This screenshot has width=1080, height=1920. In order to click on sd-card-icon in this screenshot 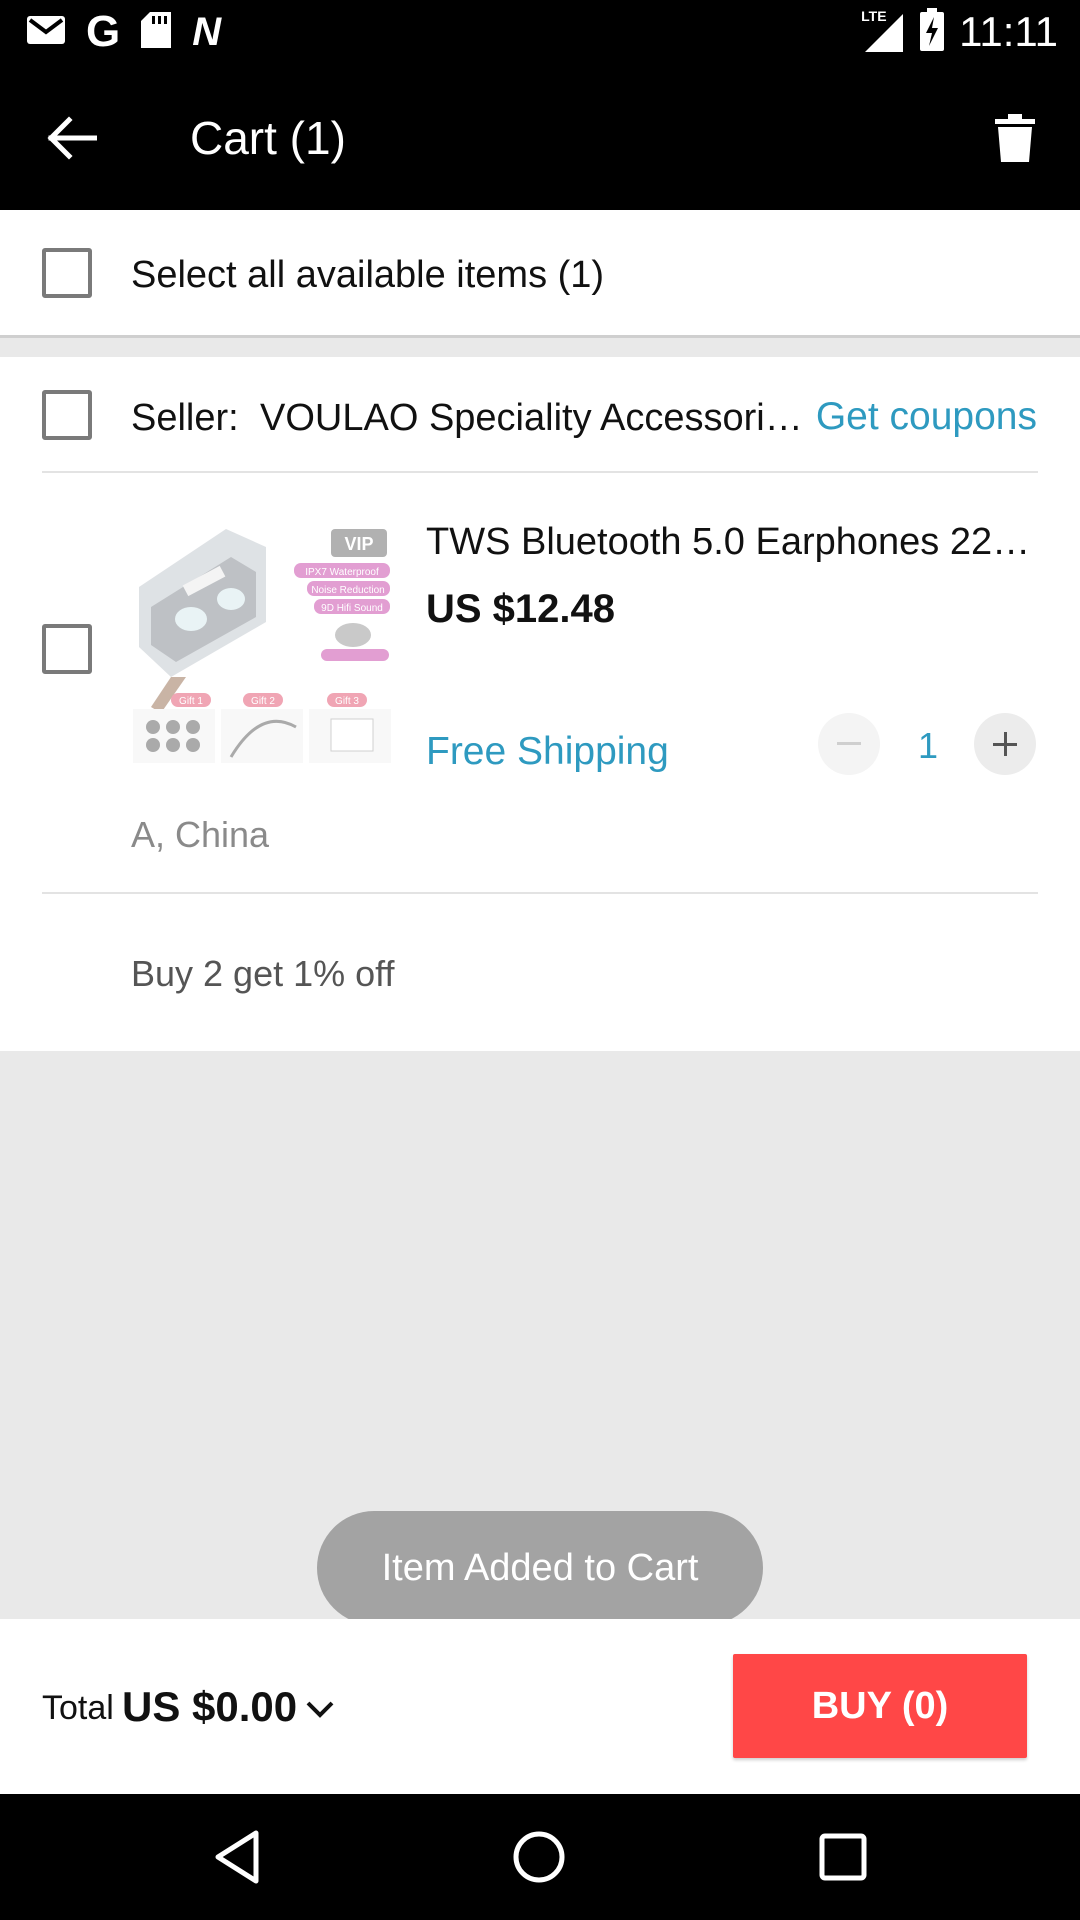, I will do `click(156, 32)`.